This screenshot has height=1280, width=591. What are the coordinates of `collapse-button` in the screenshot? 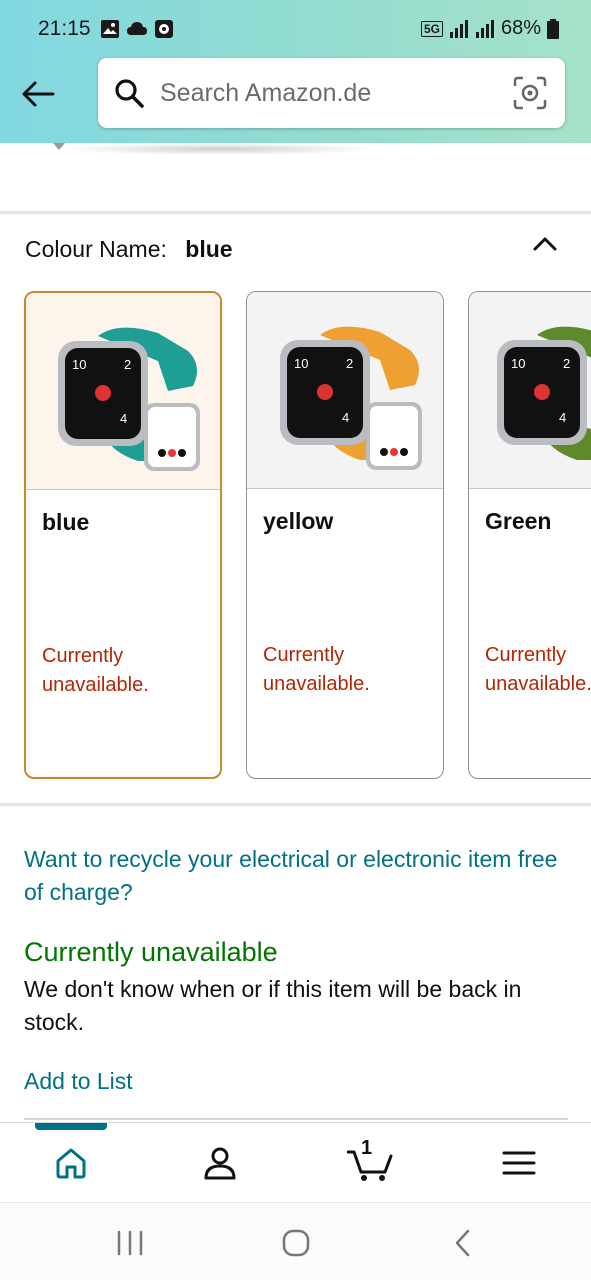 It's located at (545, 244).